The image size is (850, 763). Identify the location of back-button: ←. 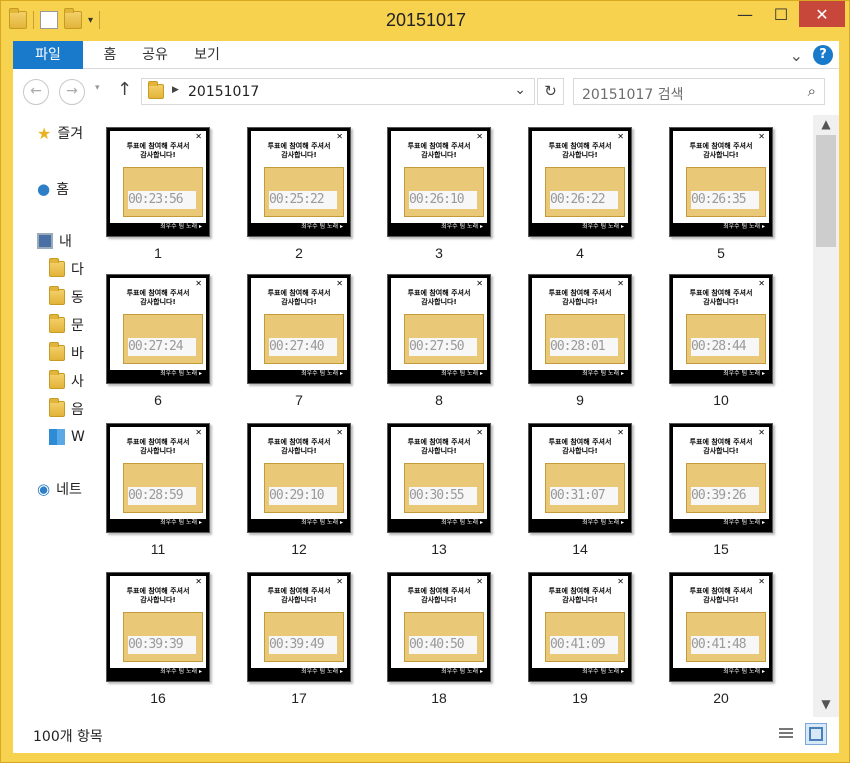
(36, 92).